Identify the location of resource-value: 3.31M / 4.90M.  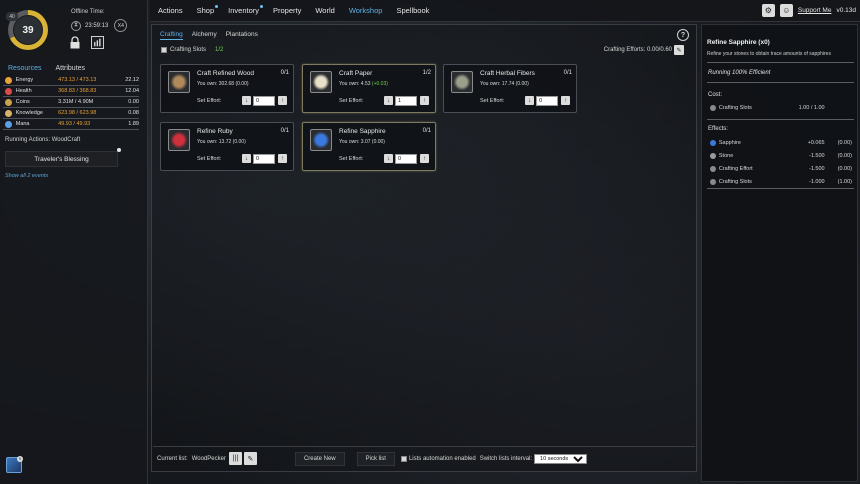
(76, 102).